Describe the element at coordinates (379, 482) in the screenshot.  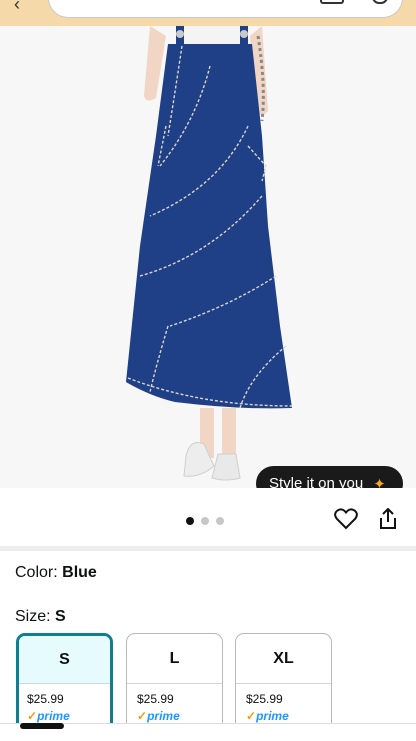
I see `sparkle-icon: ✦` at that location.